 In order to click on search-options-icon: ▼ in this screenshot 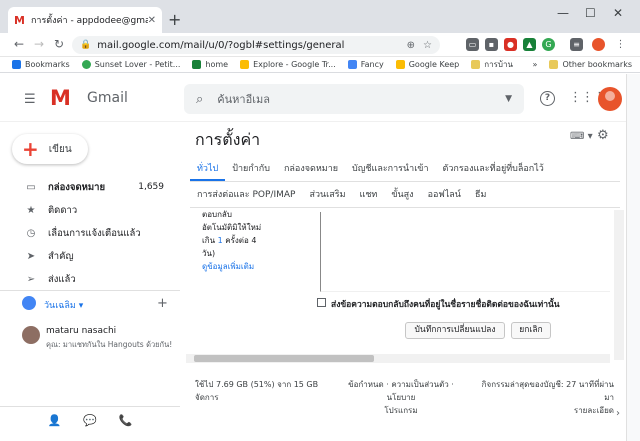, I will do `click(508, 99)`.